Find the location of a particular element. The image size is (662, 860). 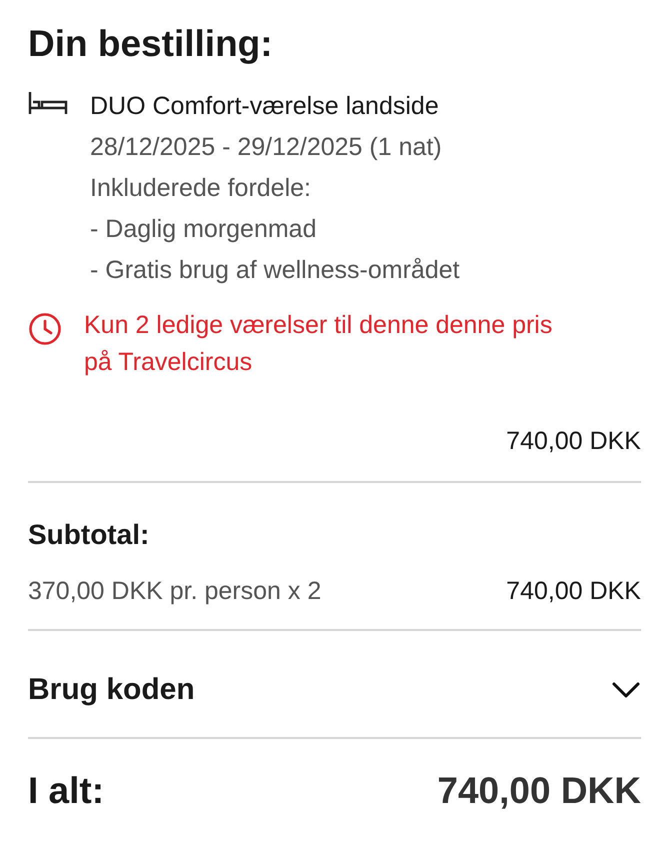

chevron-down-icon is located at coordinates (626, 690).